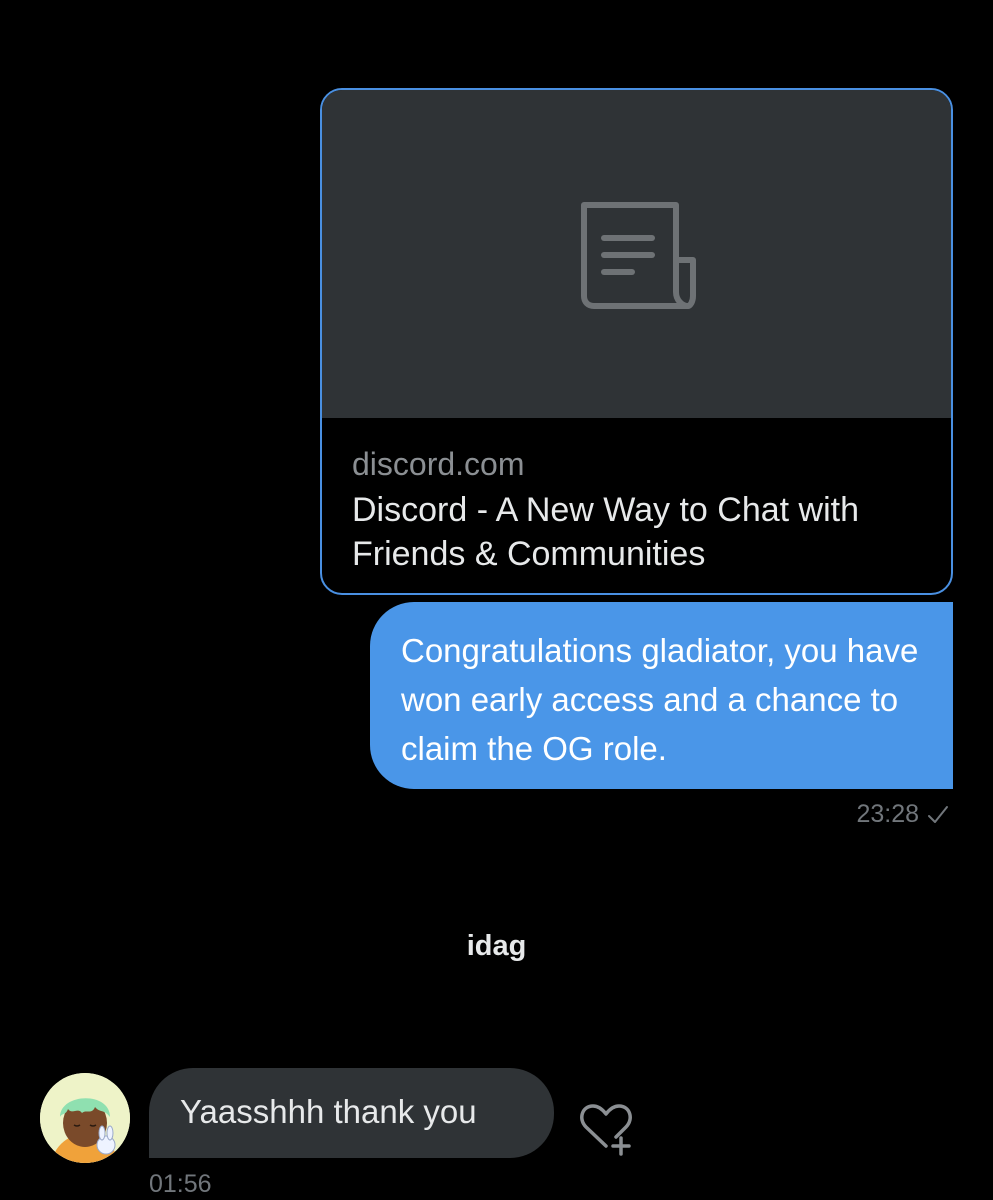  I want to click on incoming-message-text: Yaasshhh thank you, so click(328, 1111).